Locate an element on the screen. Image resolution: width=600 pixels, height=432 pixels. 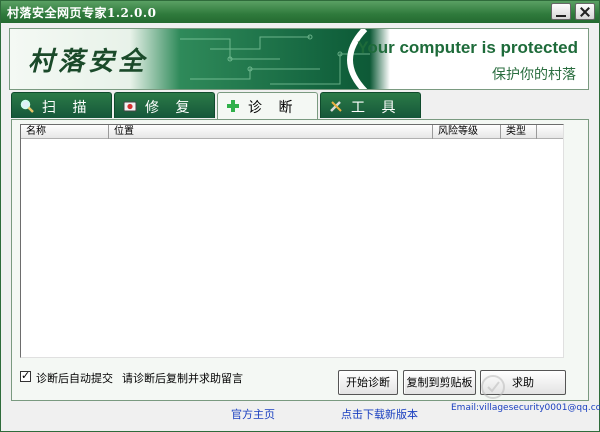
tab-diagnose-label: 诊 断 is located at coordinates (273, 108).